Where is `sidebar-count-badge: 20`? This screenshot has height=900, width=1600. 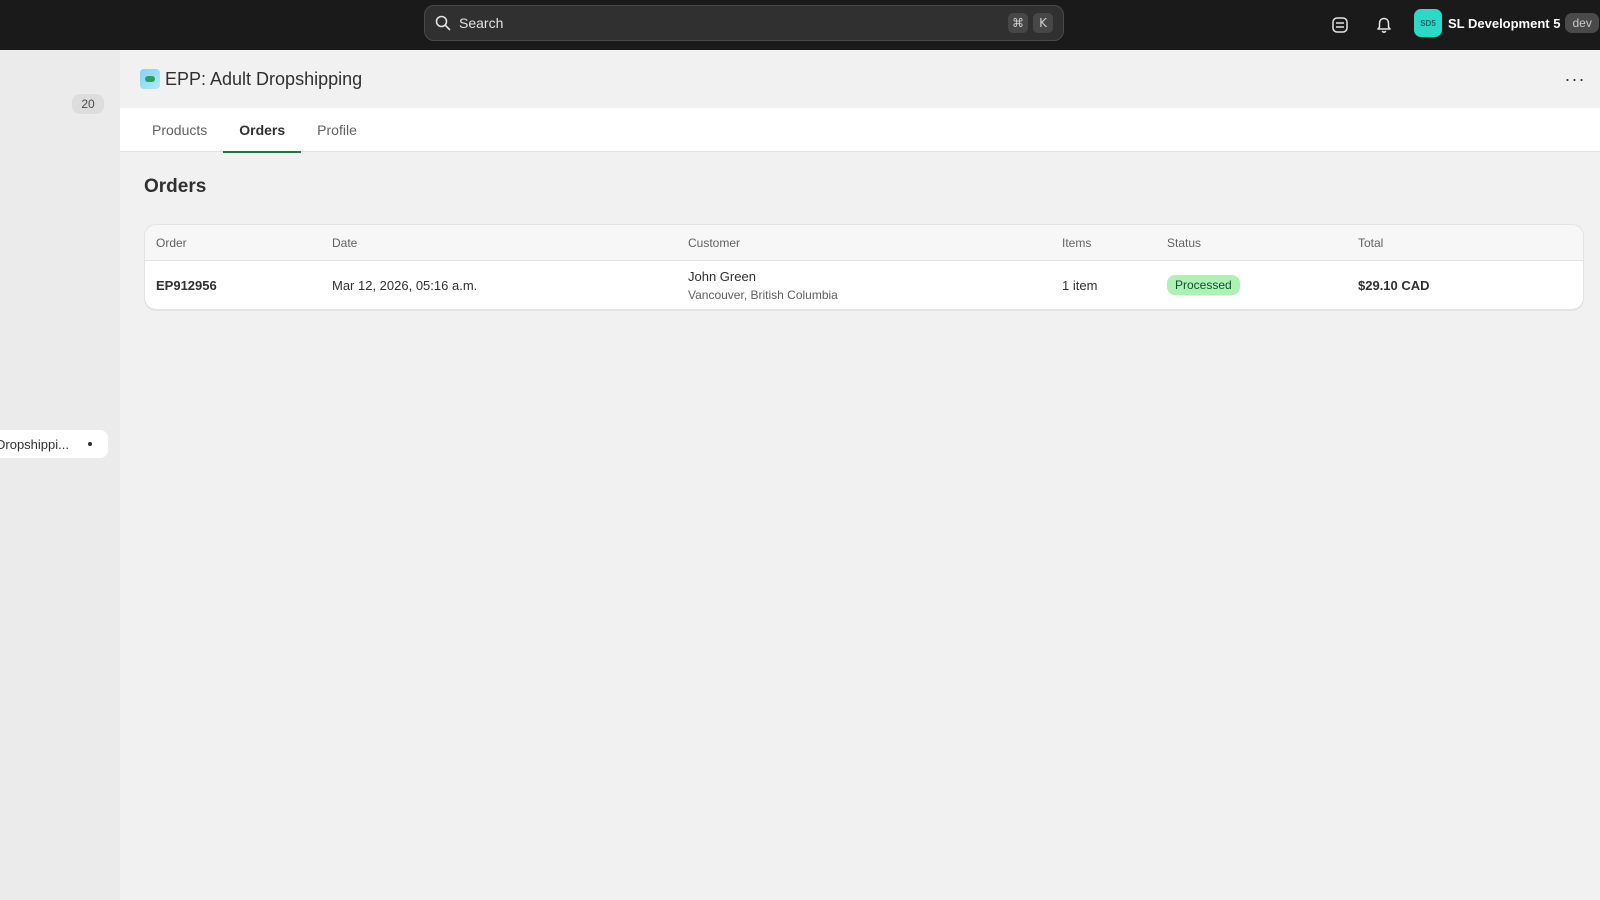
sidebar-count-badge: 20 is located at coordinates (88, 104).